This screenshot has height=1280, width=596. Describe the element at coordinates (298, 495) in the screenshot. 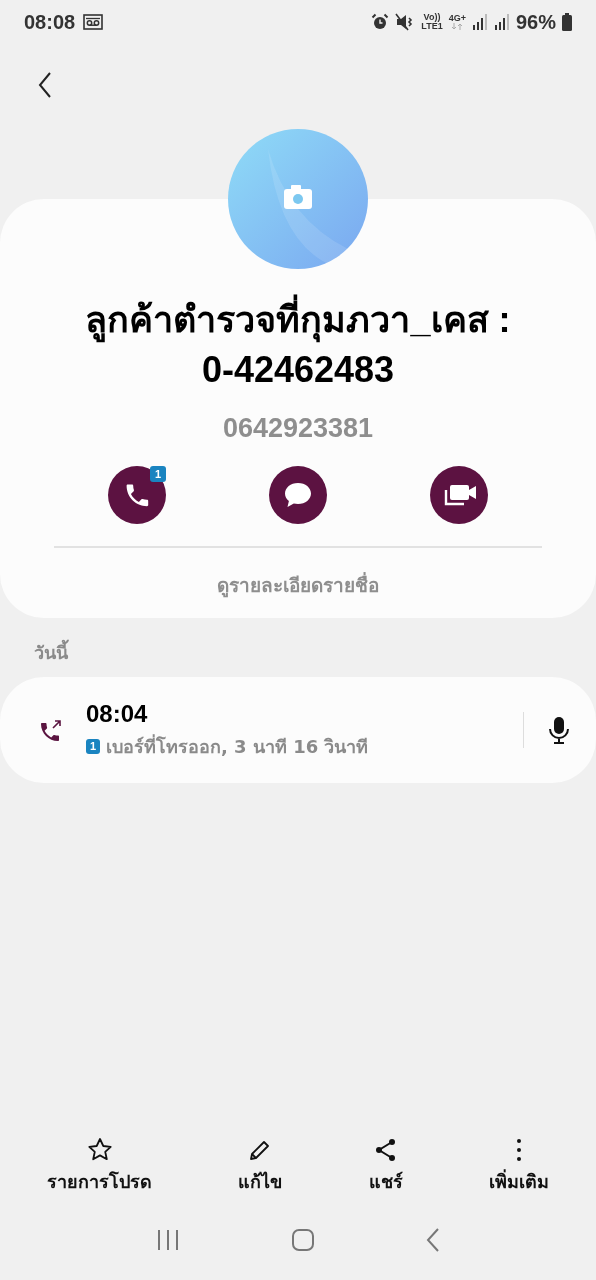

I see `message-button` at that location.